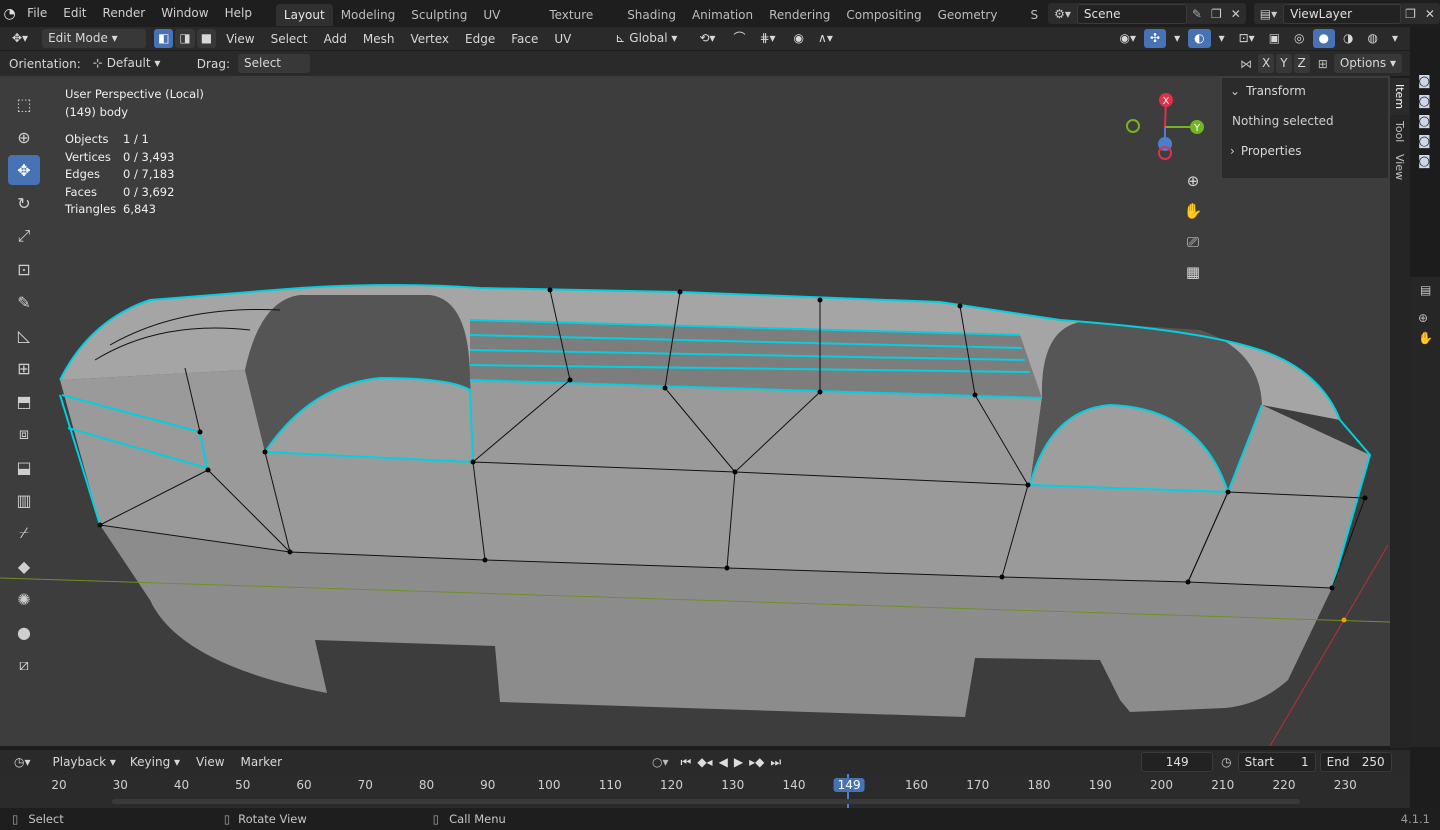  I want to click on keying-dropdown: Keying ▾, so click(155, 762).